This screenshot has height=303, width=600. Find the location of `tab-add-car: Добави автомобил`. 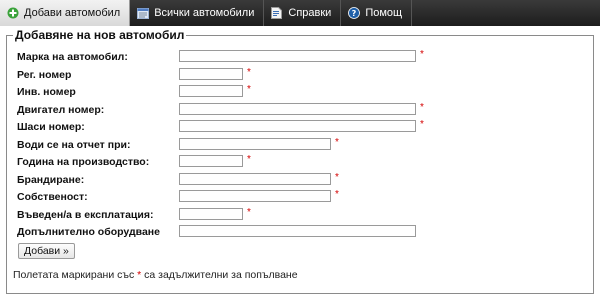

tab-add-car: Добави автомобил is located at coordinates (65, 13).